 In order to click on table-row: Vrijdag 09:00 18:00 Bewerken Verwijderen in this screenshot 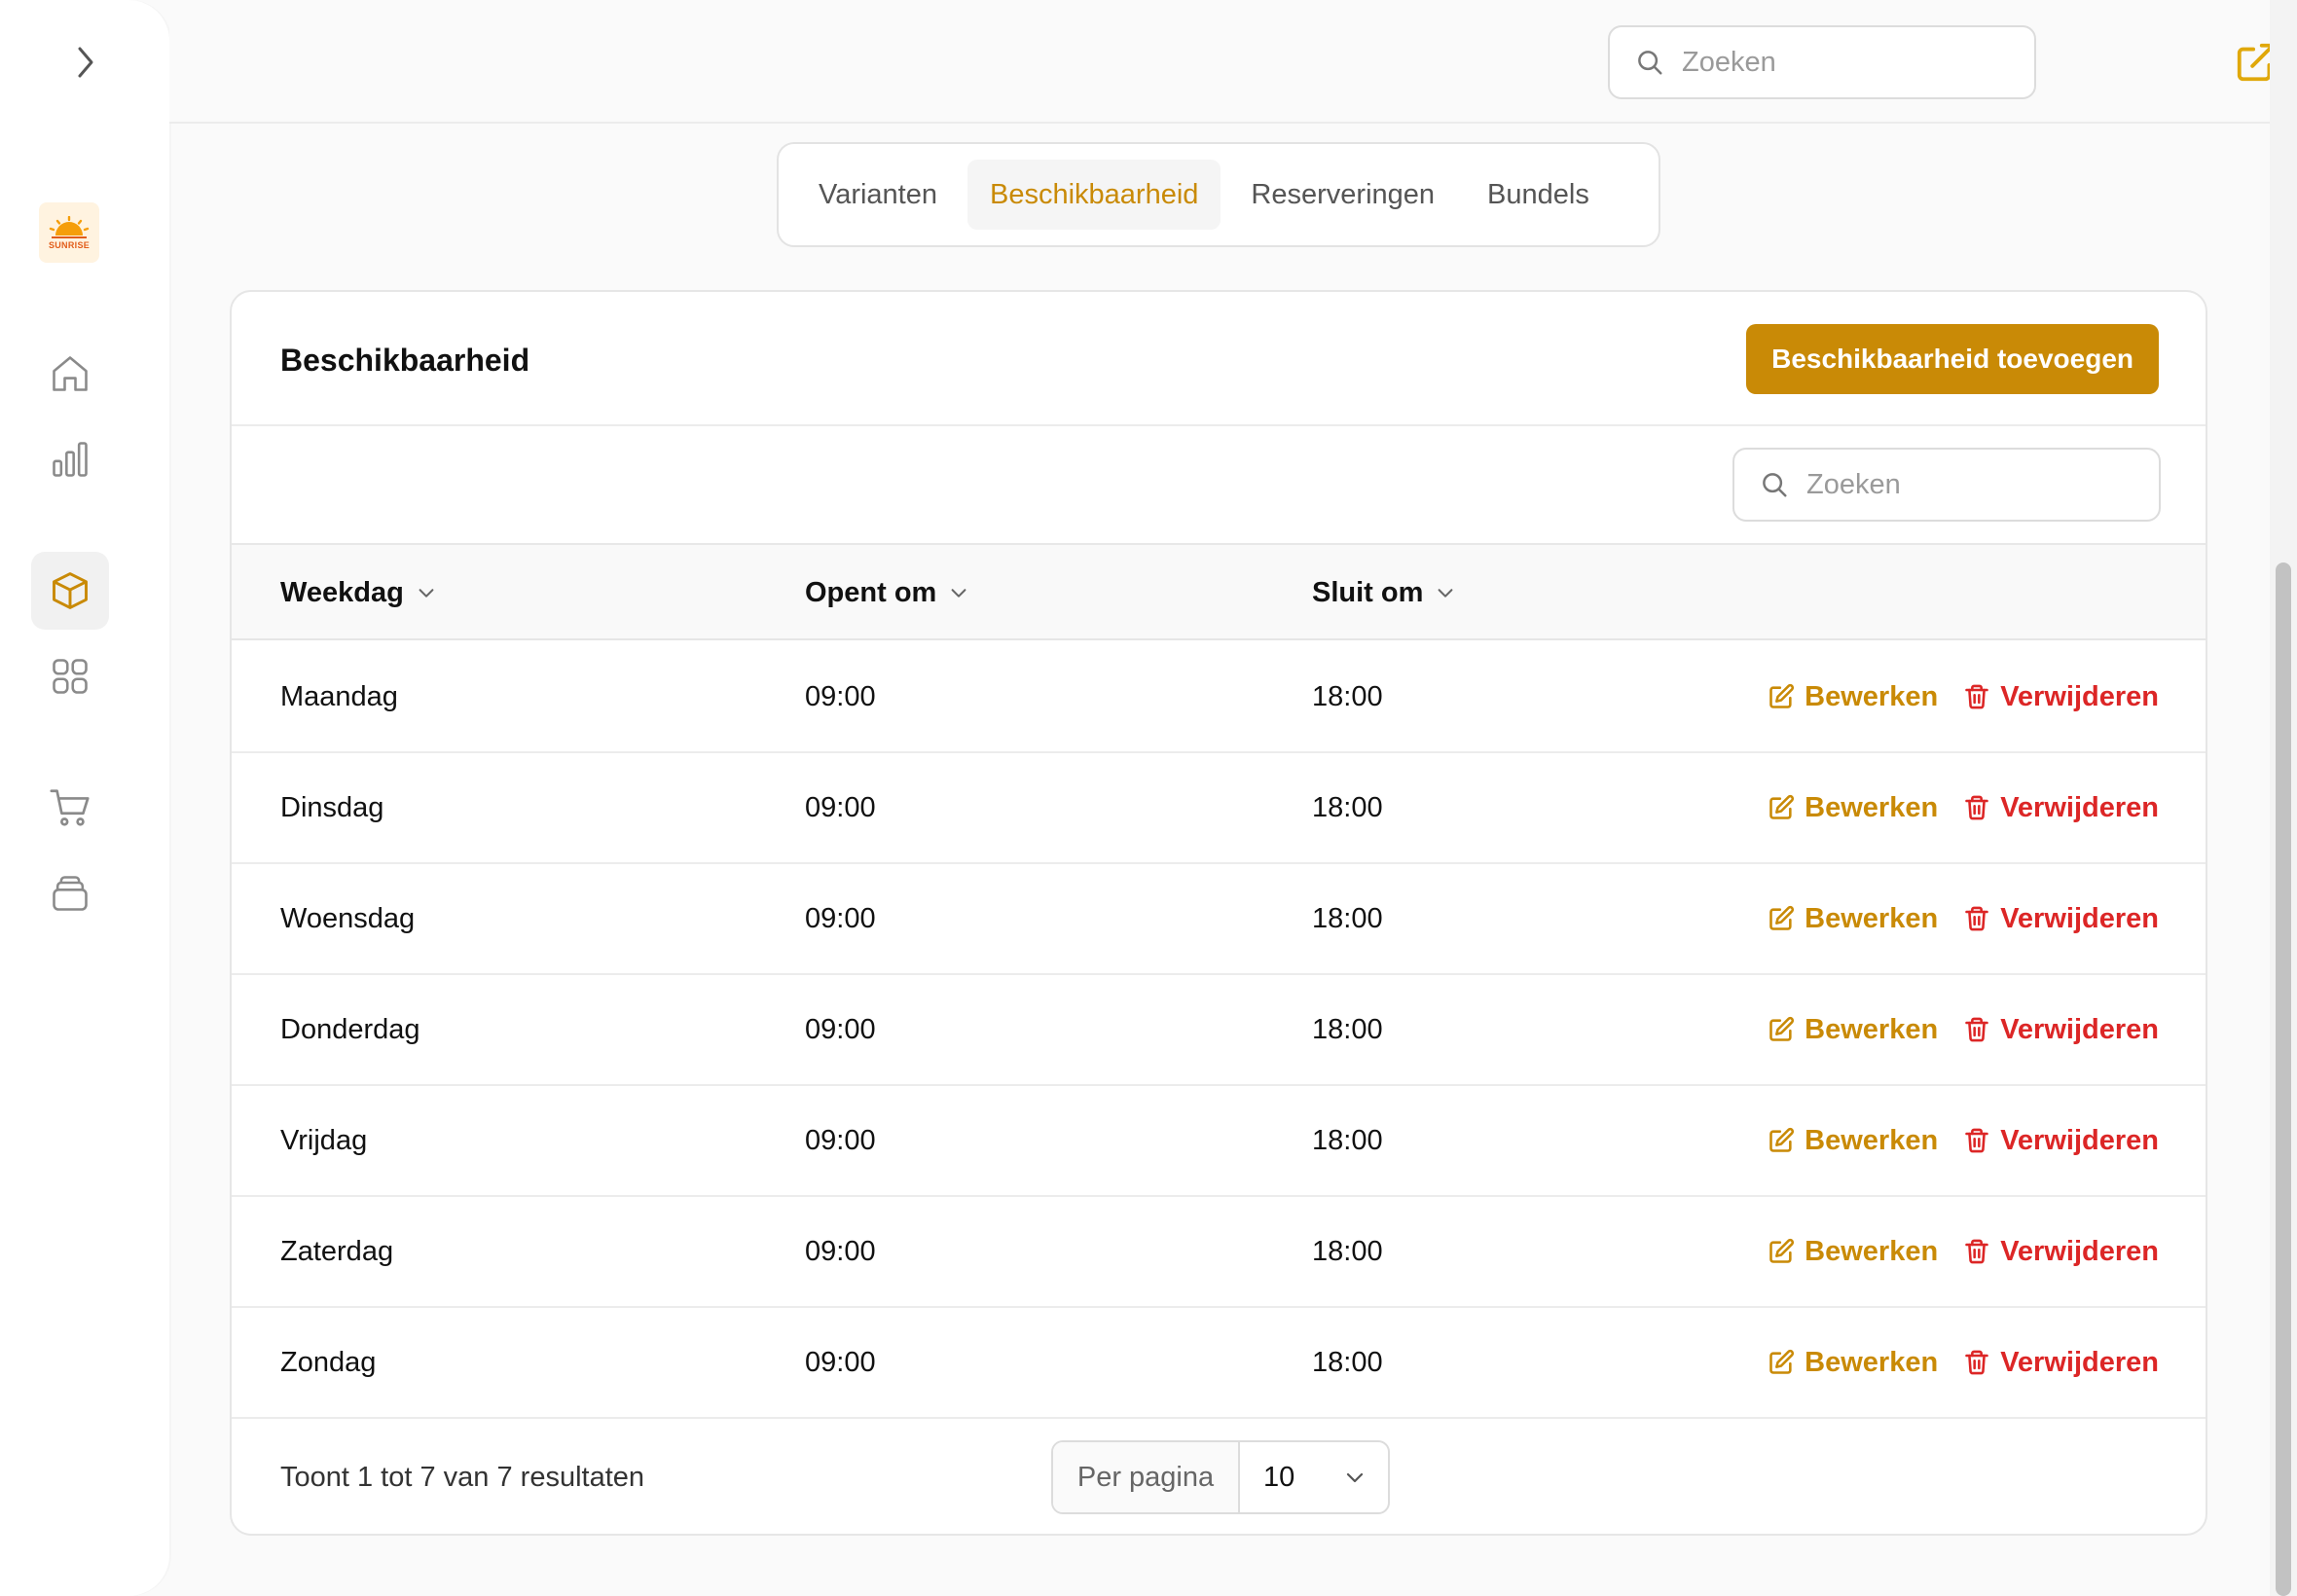, I will do `click(1219, 1141)`.